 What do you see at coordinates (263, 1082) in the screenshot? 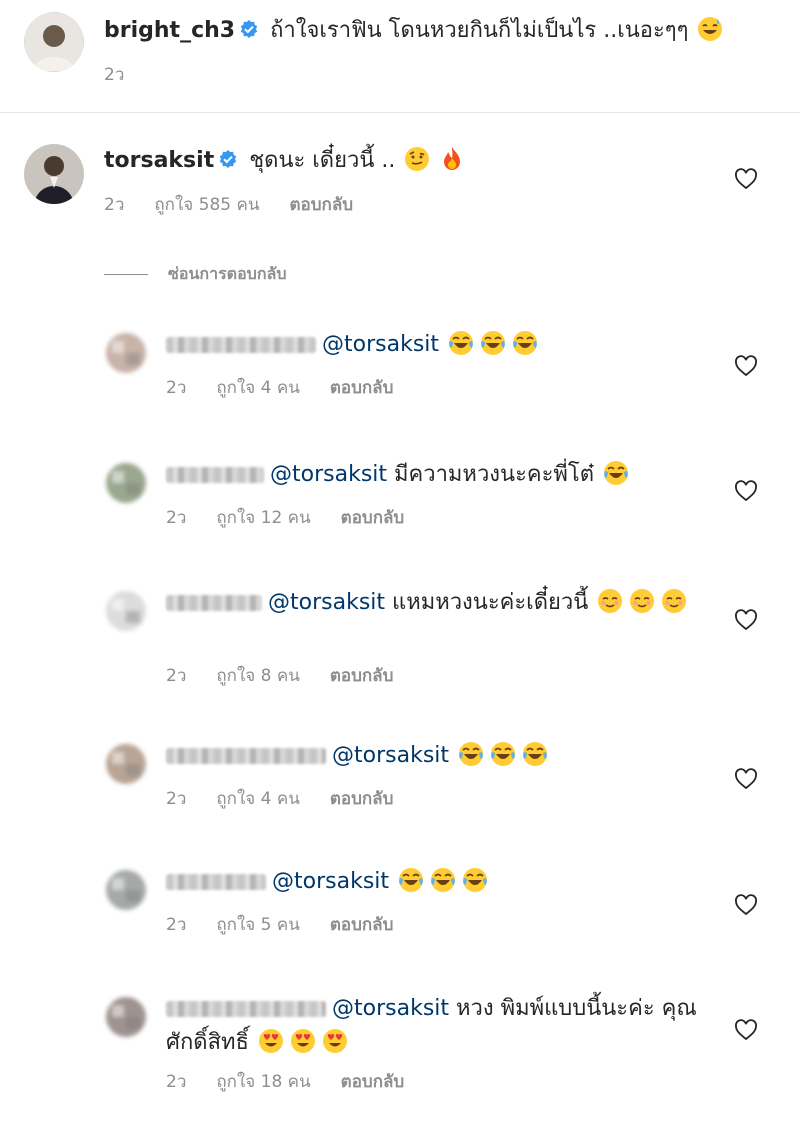
I see `reply-likes: ถูกใจ 18 คน` at bounding box center [263, 1082].